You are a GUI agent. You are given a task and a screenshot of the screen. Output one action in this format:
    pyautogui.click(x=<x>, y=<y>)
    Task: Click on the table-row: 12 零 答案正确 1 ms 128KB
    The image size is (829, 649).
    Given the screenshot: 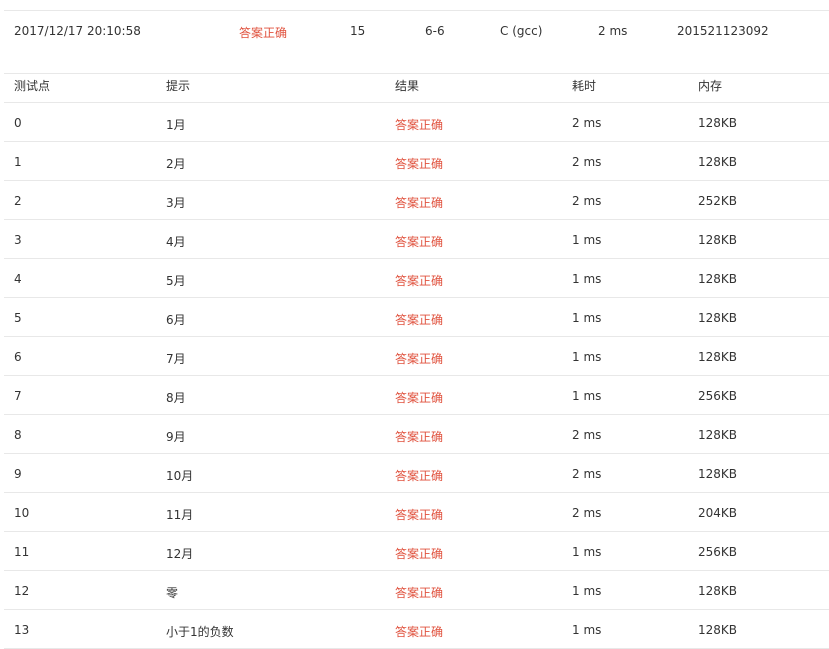 What is the action you would take?
    pyautogui.click(x=416, y=590)
    